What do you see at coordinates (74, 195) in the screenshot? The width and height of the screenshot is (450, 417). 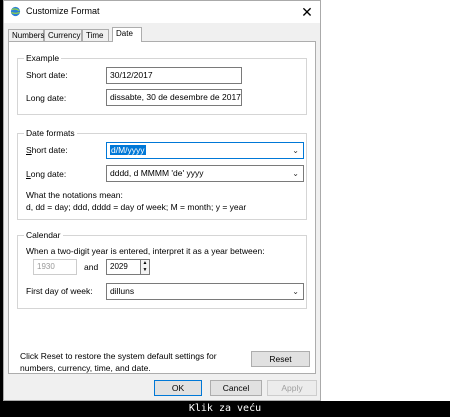 I see `notations-title: What the notations mean:` at bounding box center [74, 195].